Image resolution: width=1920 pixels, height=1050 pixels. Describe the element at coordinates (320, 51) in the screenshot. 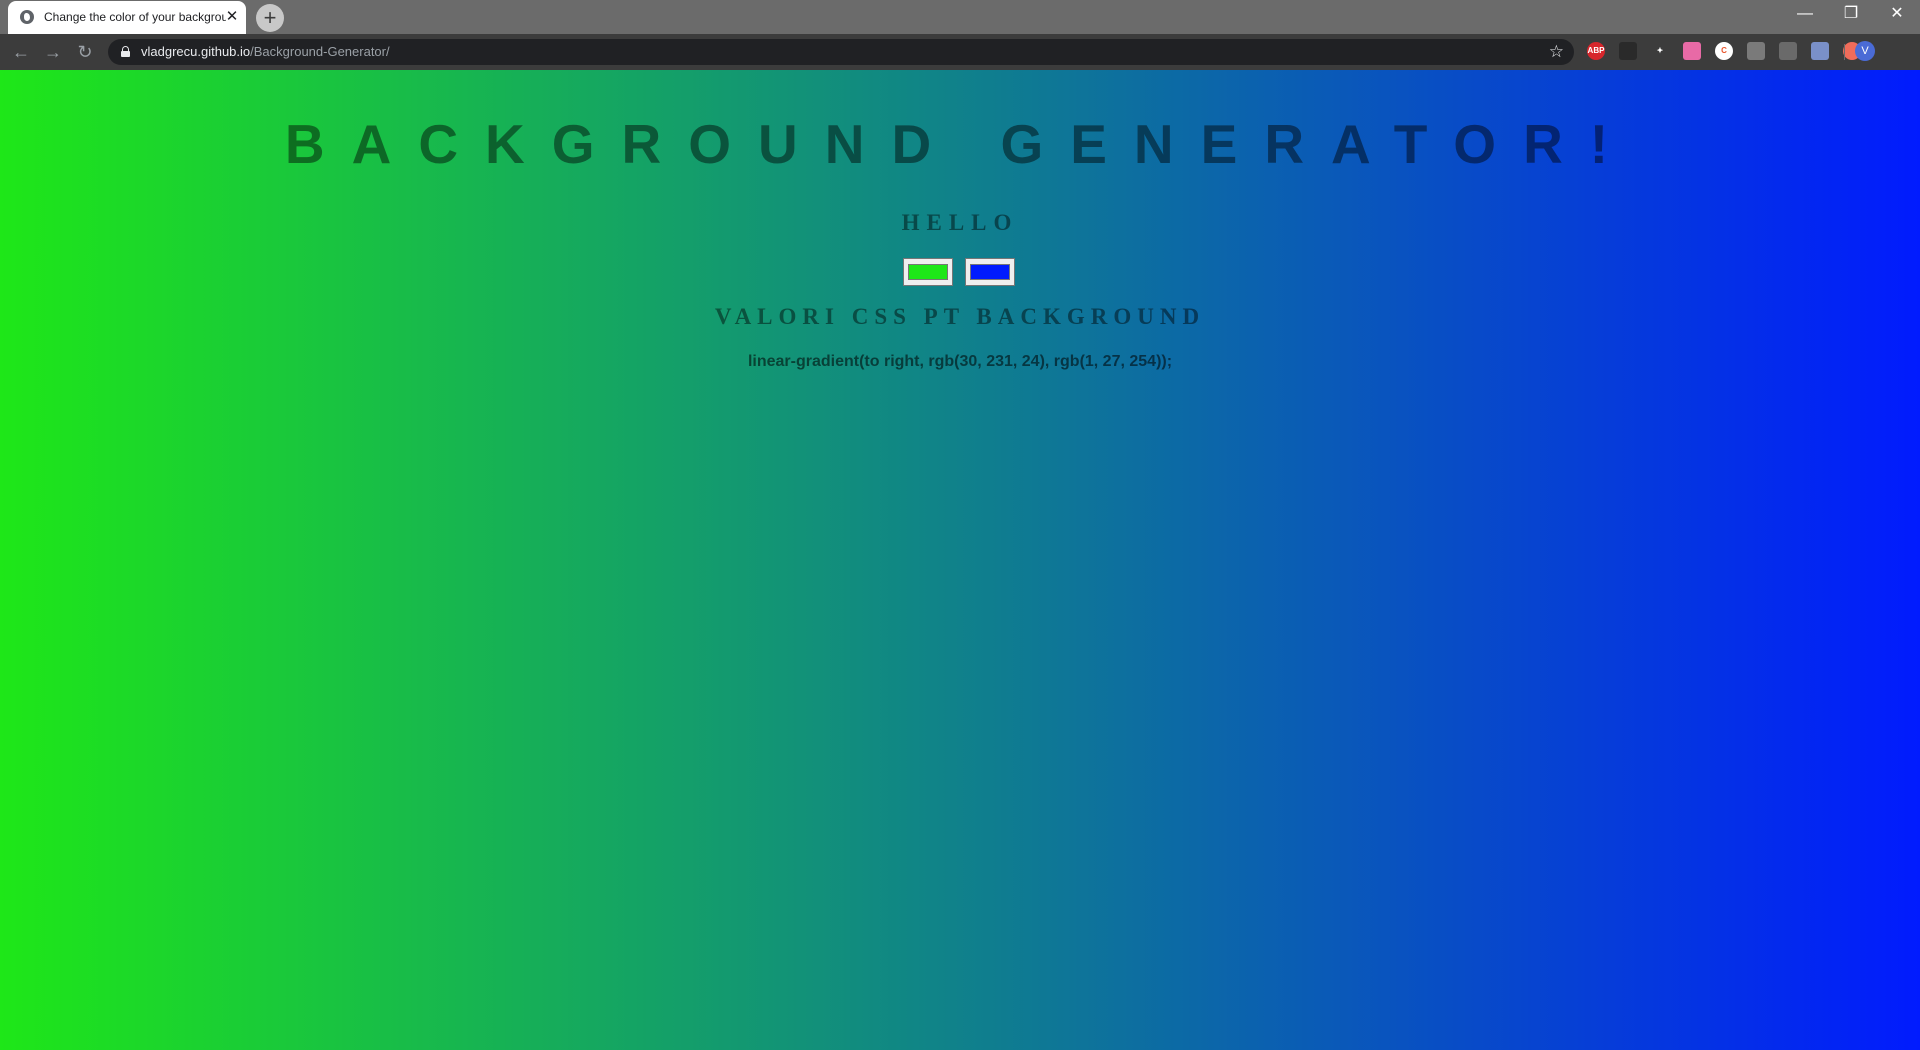

I see `url-path: /Background-Generator/` at that location.